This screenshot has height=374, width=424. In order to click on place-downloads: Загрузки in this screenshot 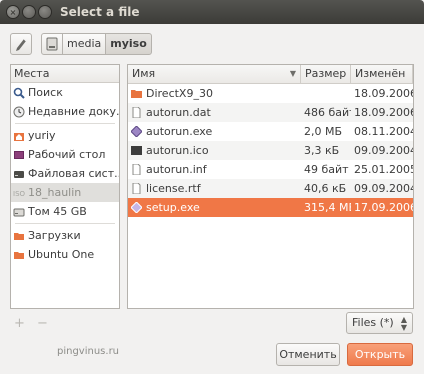, I will do `click(65, 235)`.